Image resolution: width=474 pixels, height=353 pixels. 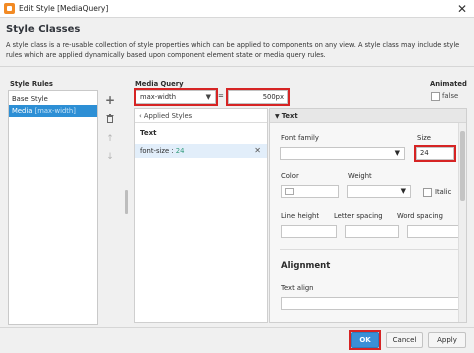 What do you see at coordinates (237, 9) in the screenshot?
I see `title-bar: Edit Style [MediaQuery] ✕` at bounding box center [237, 9].